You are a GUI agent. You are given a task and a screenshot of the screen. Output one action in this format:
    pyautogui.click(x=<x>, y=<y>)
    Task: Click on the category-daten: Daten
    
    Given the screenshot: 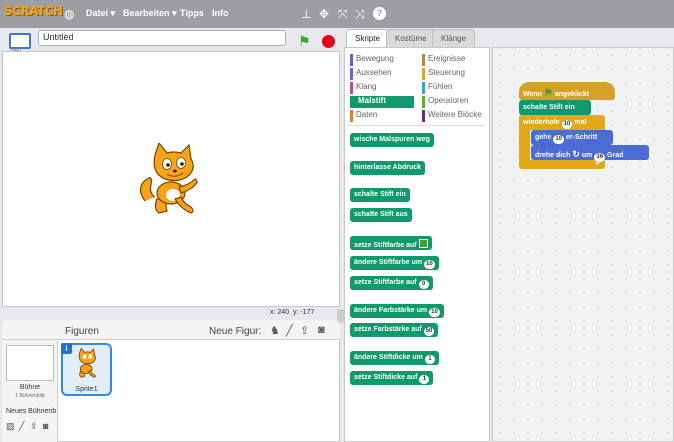 What is the action you would take?
    pyautogui.click(x=382, y=116)
    